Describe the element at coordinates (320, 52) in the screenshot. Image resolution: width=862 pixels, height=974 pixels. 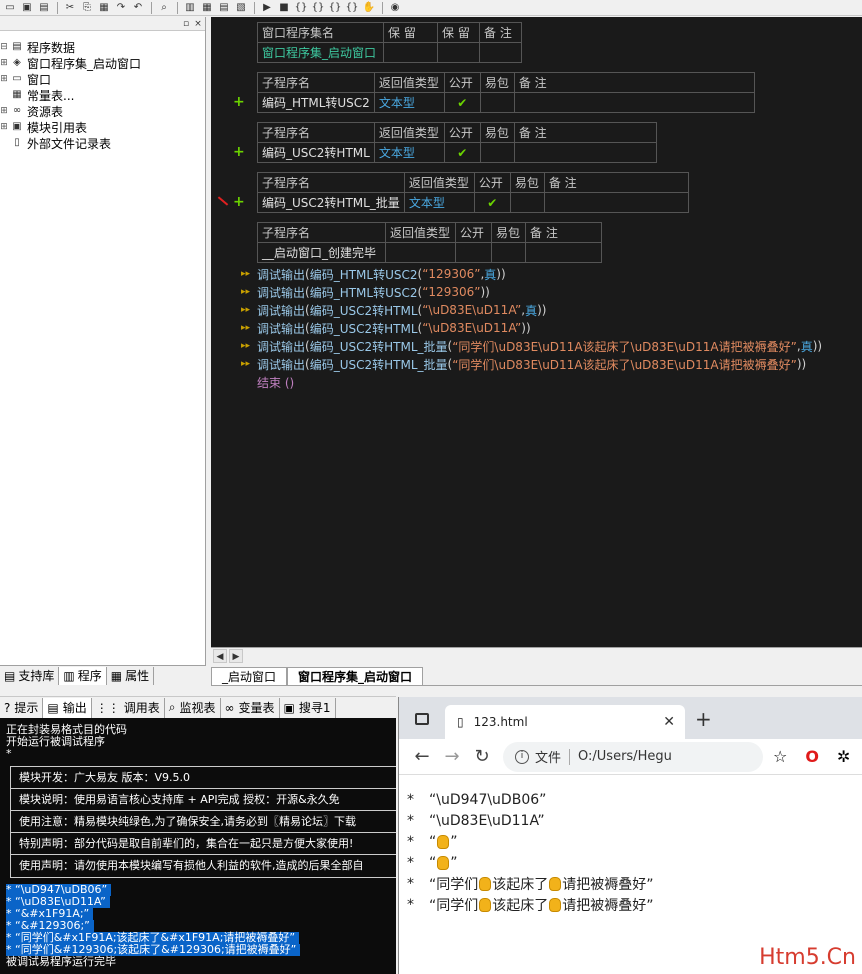
I see `class-name-cell: 窗口程序集_启动窗口` at that location.